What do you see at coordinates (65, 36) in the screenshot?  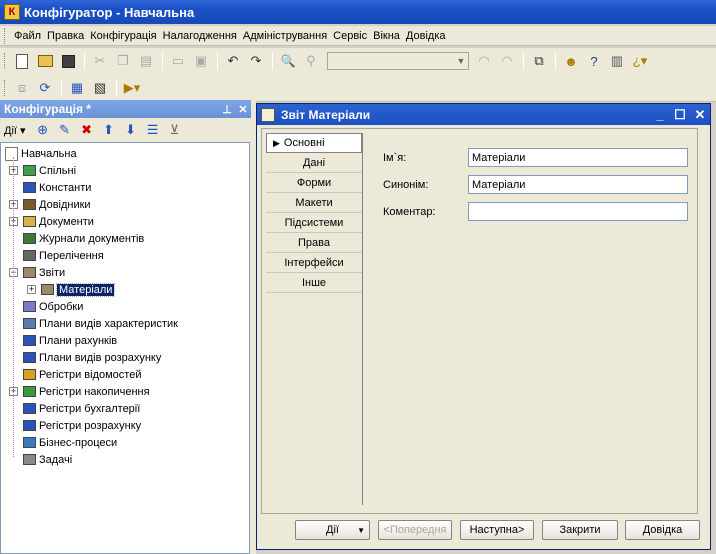 I see `menu-edit: Правка` at bounding box center [65, 36].